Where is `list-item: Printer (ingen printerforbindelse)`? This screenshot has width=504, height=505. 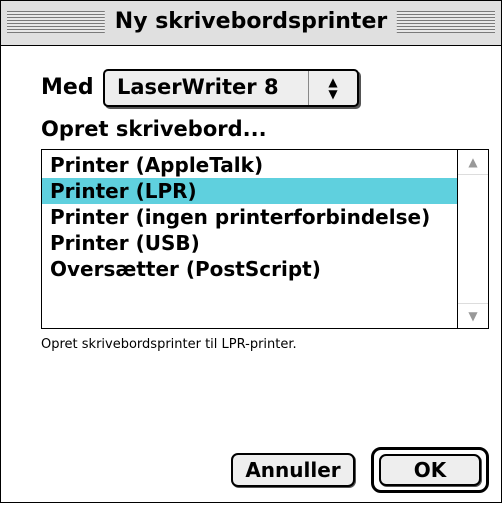
list-item: Printer (ingen printerforbindelse) is located at coordinates (250, 217).